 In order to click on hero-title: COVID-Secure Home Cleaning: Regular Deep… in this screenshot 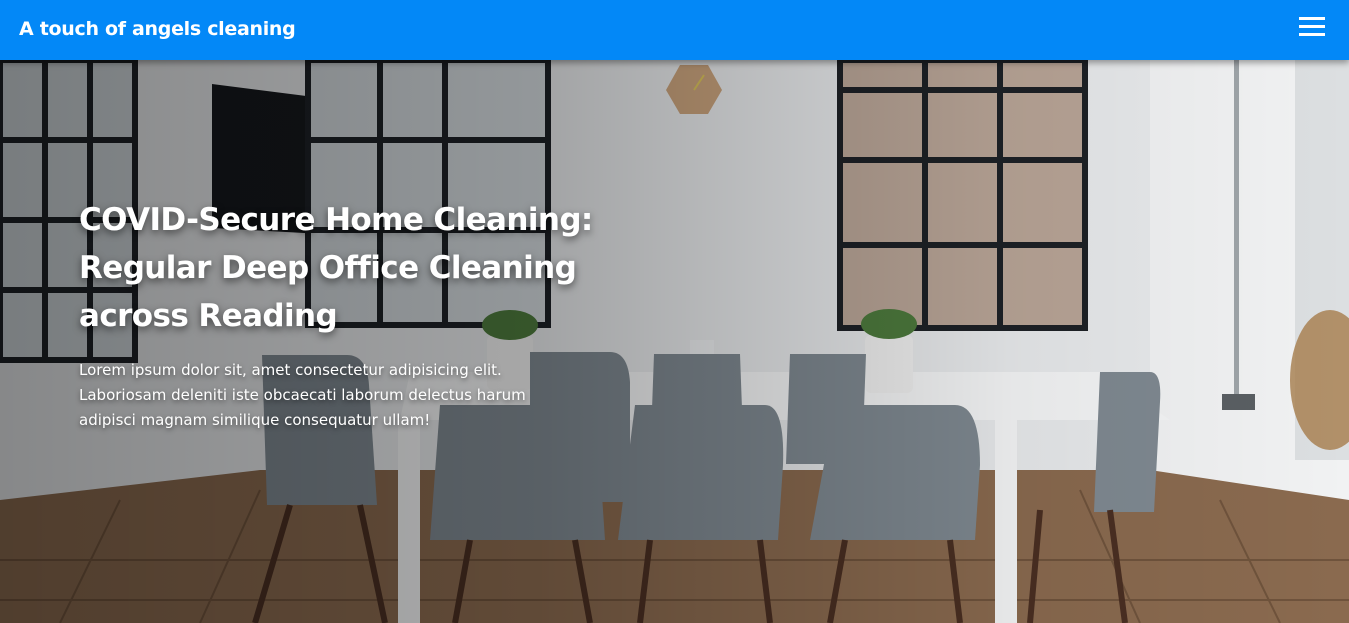, I will do `click(336, 268)`.